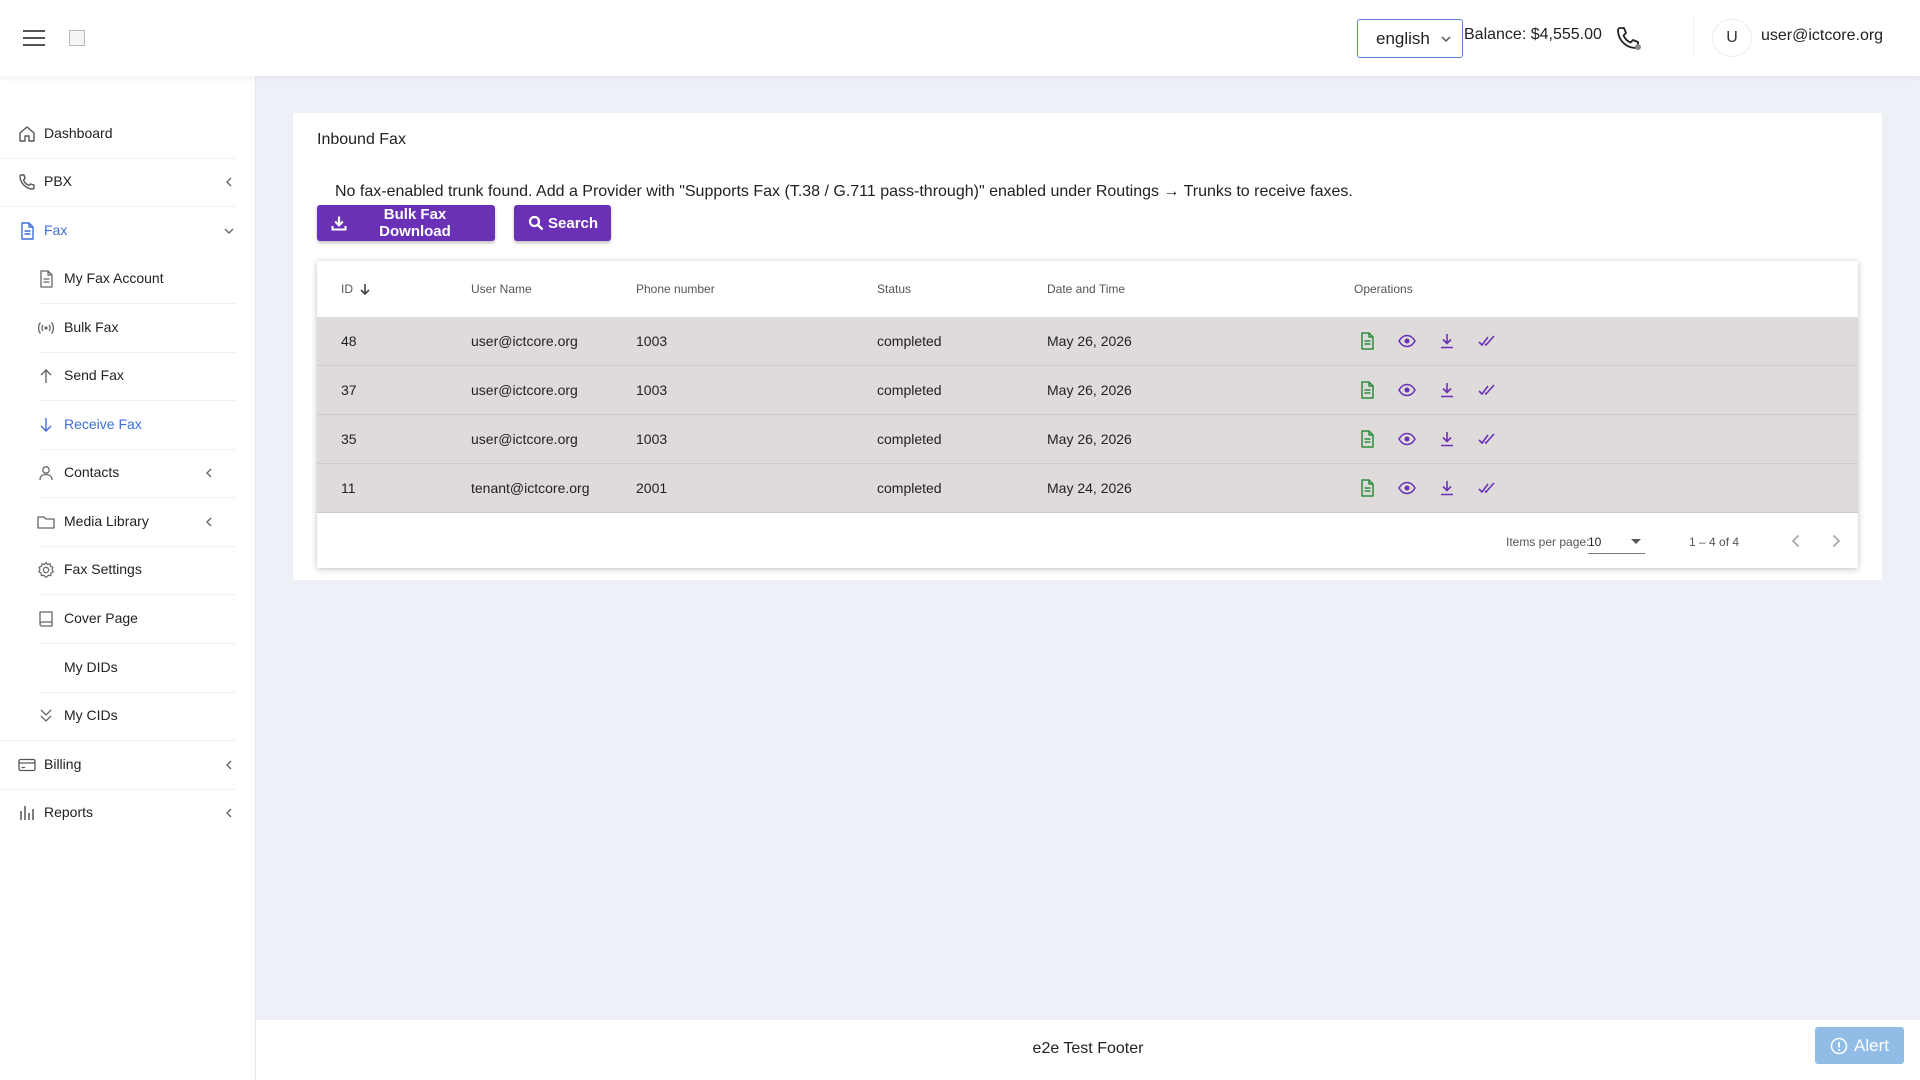 The height and width of the screenshot is (1080, 1920). What do you see at coordinates (106, 521) in the screenshot?
I see `sidebar-item-label: Media Library` at bounding box center [106, 521].